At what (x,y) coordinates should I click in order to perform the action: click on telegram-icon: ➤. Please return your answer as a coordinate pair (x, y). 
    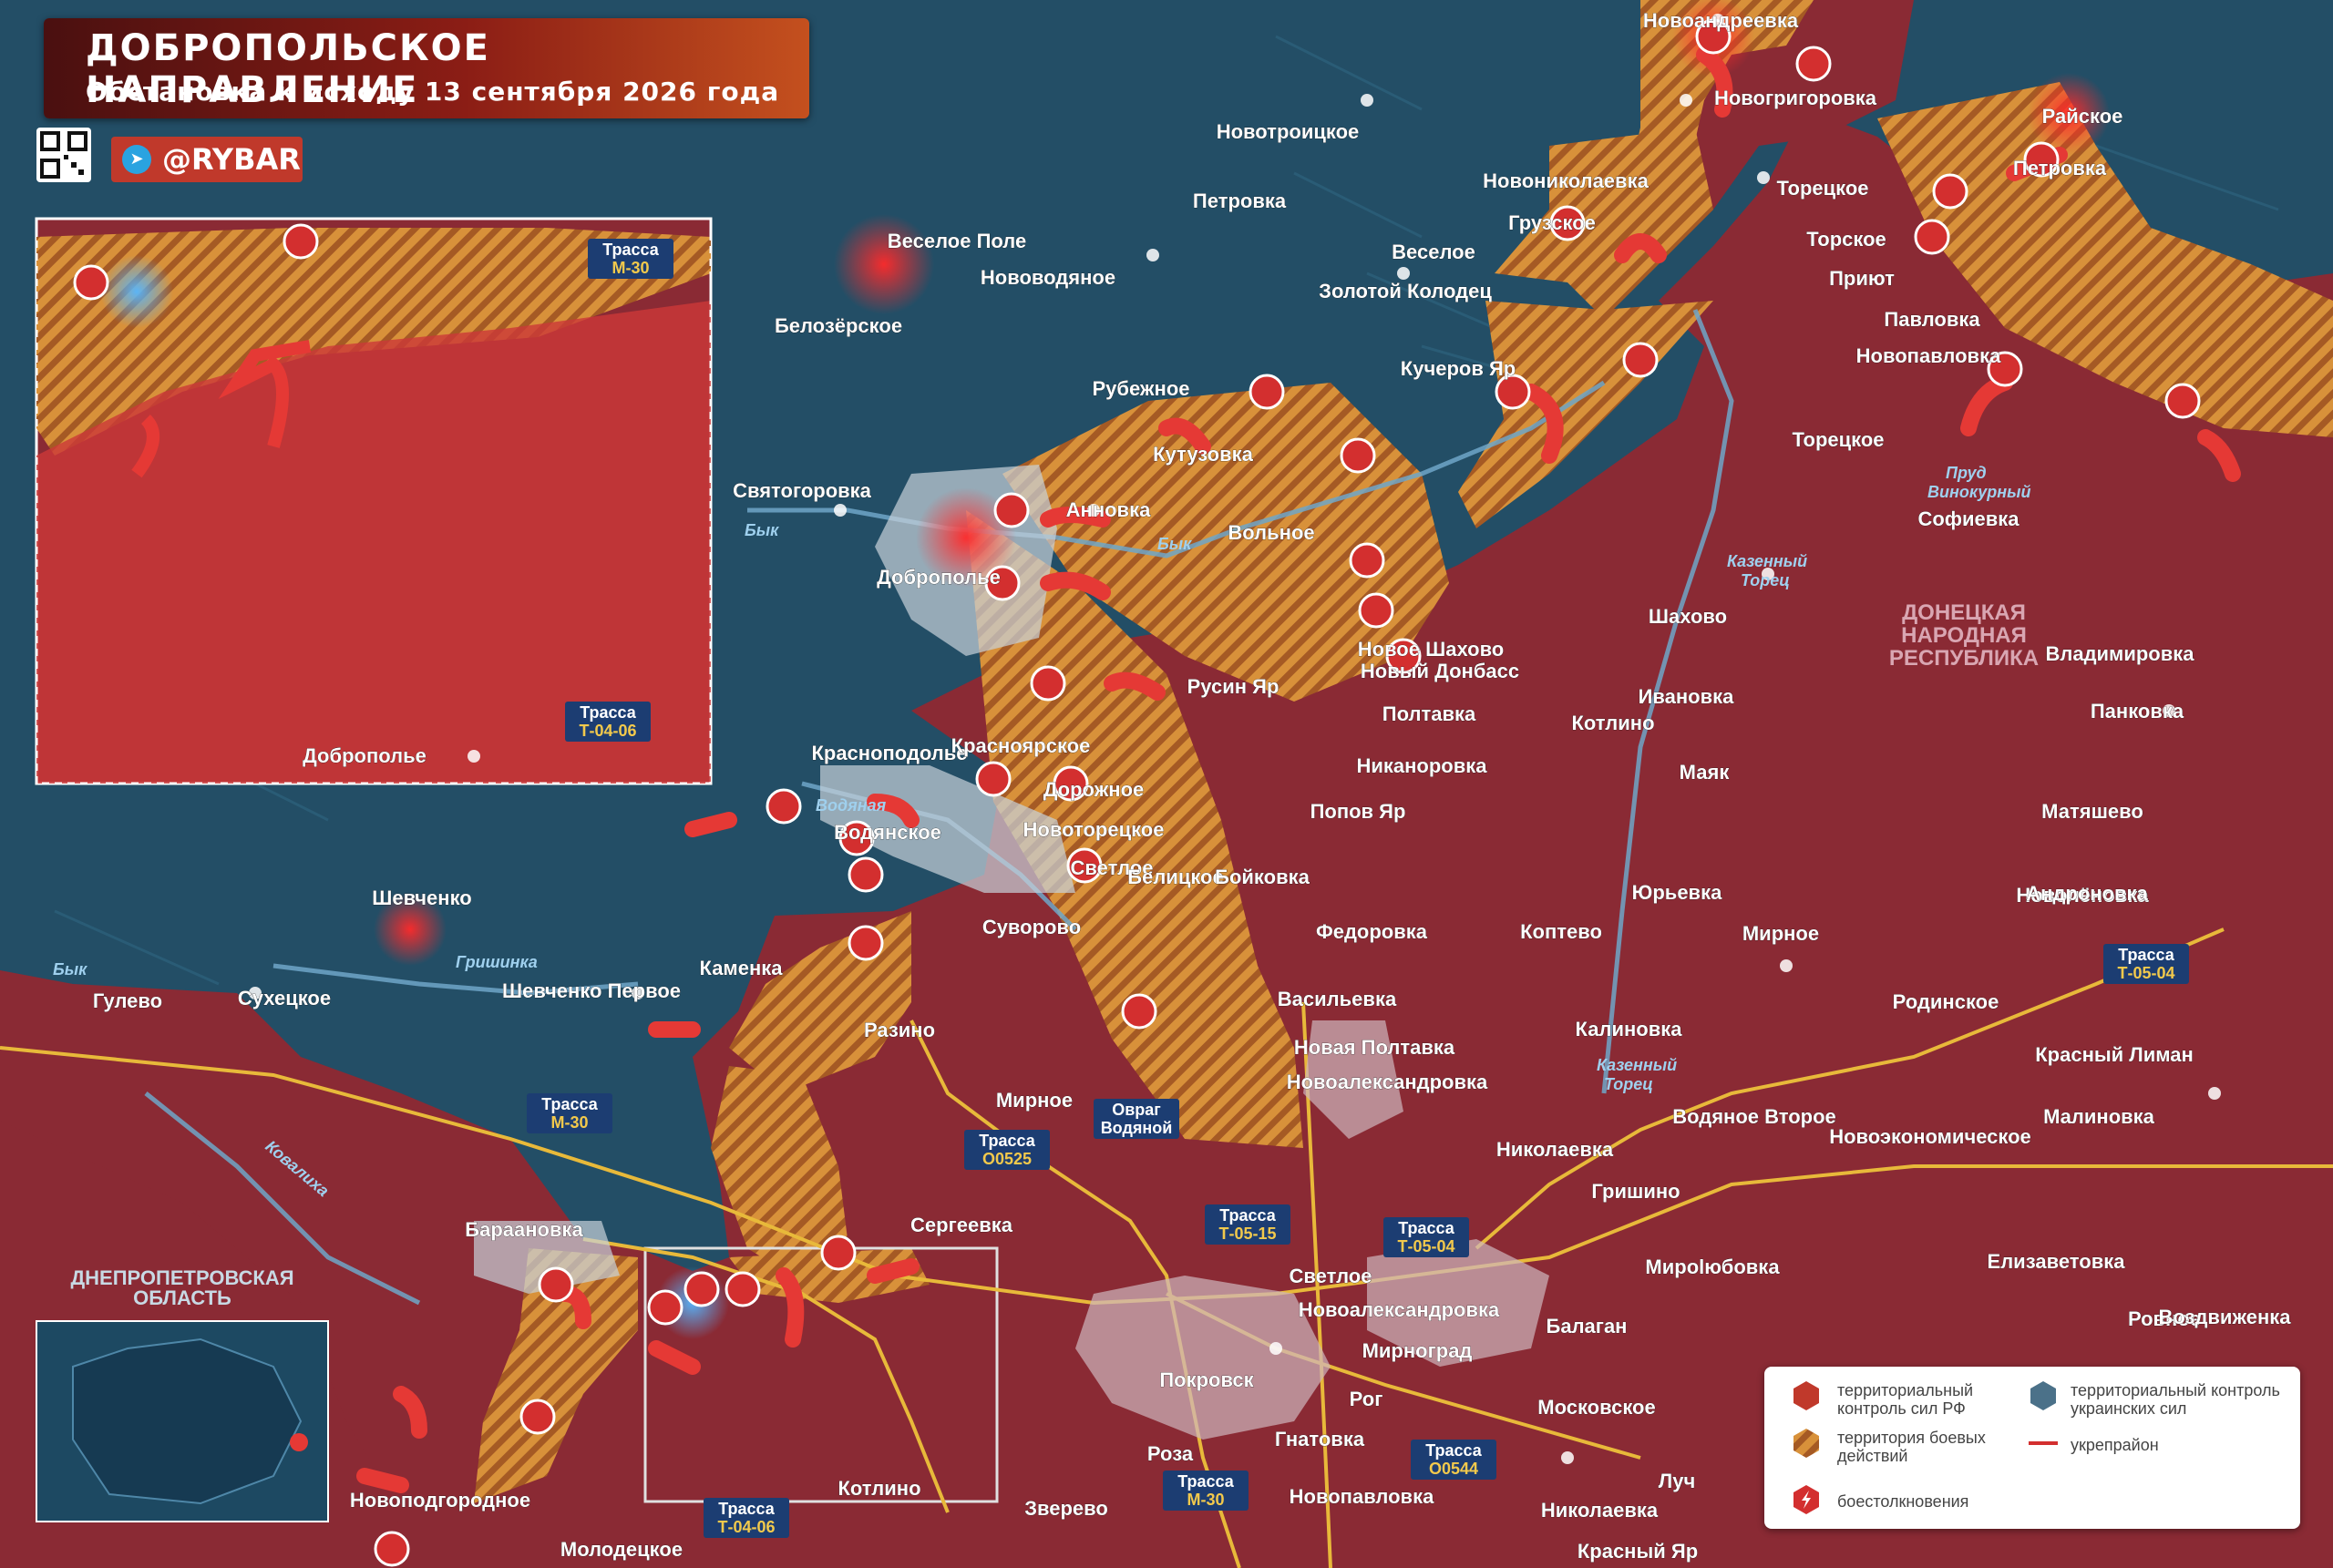
    Looking at the image, I should click on (136, 159).